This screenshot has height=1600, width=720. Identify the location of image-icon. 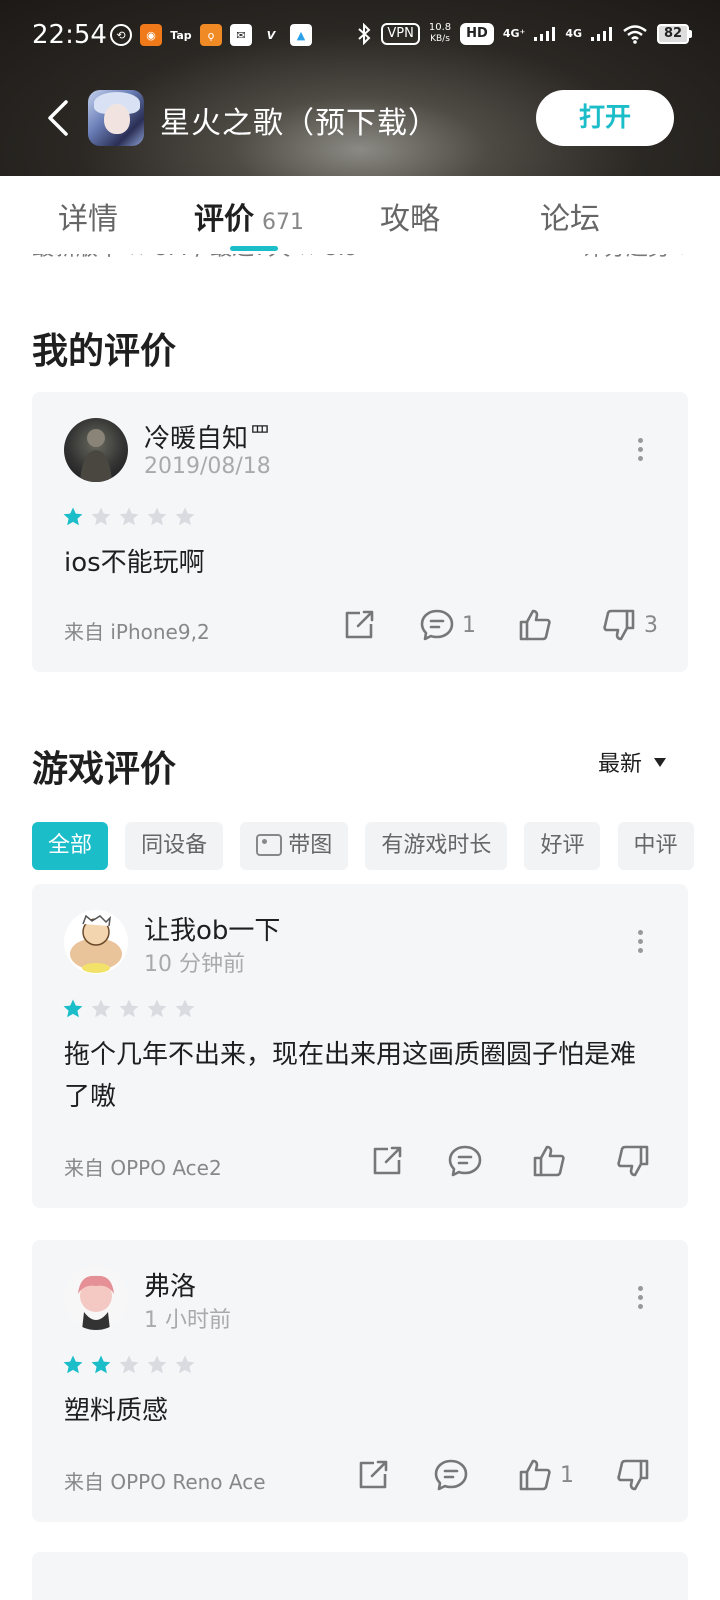
(269, 845).